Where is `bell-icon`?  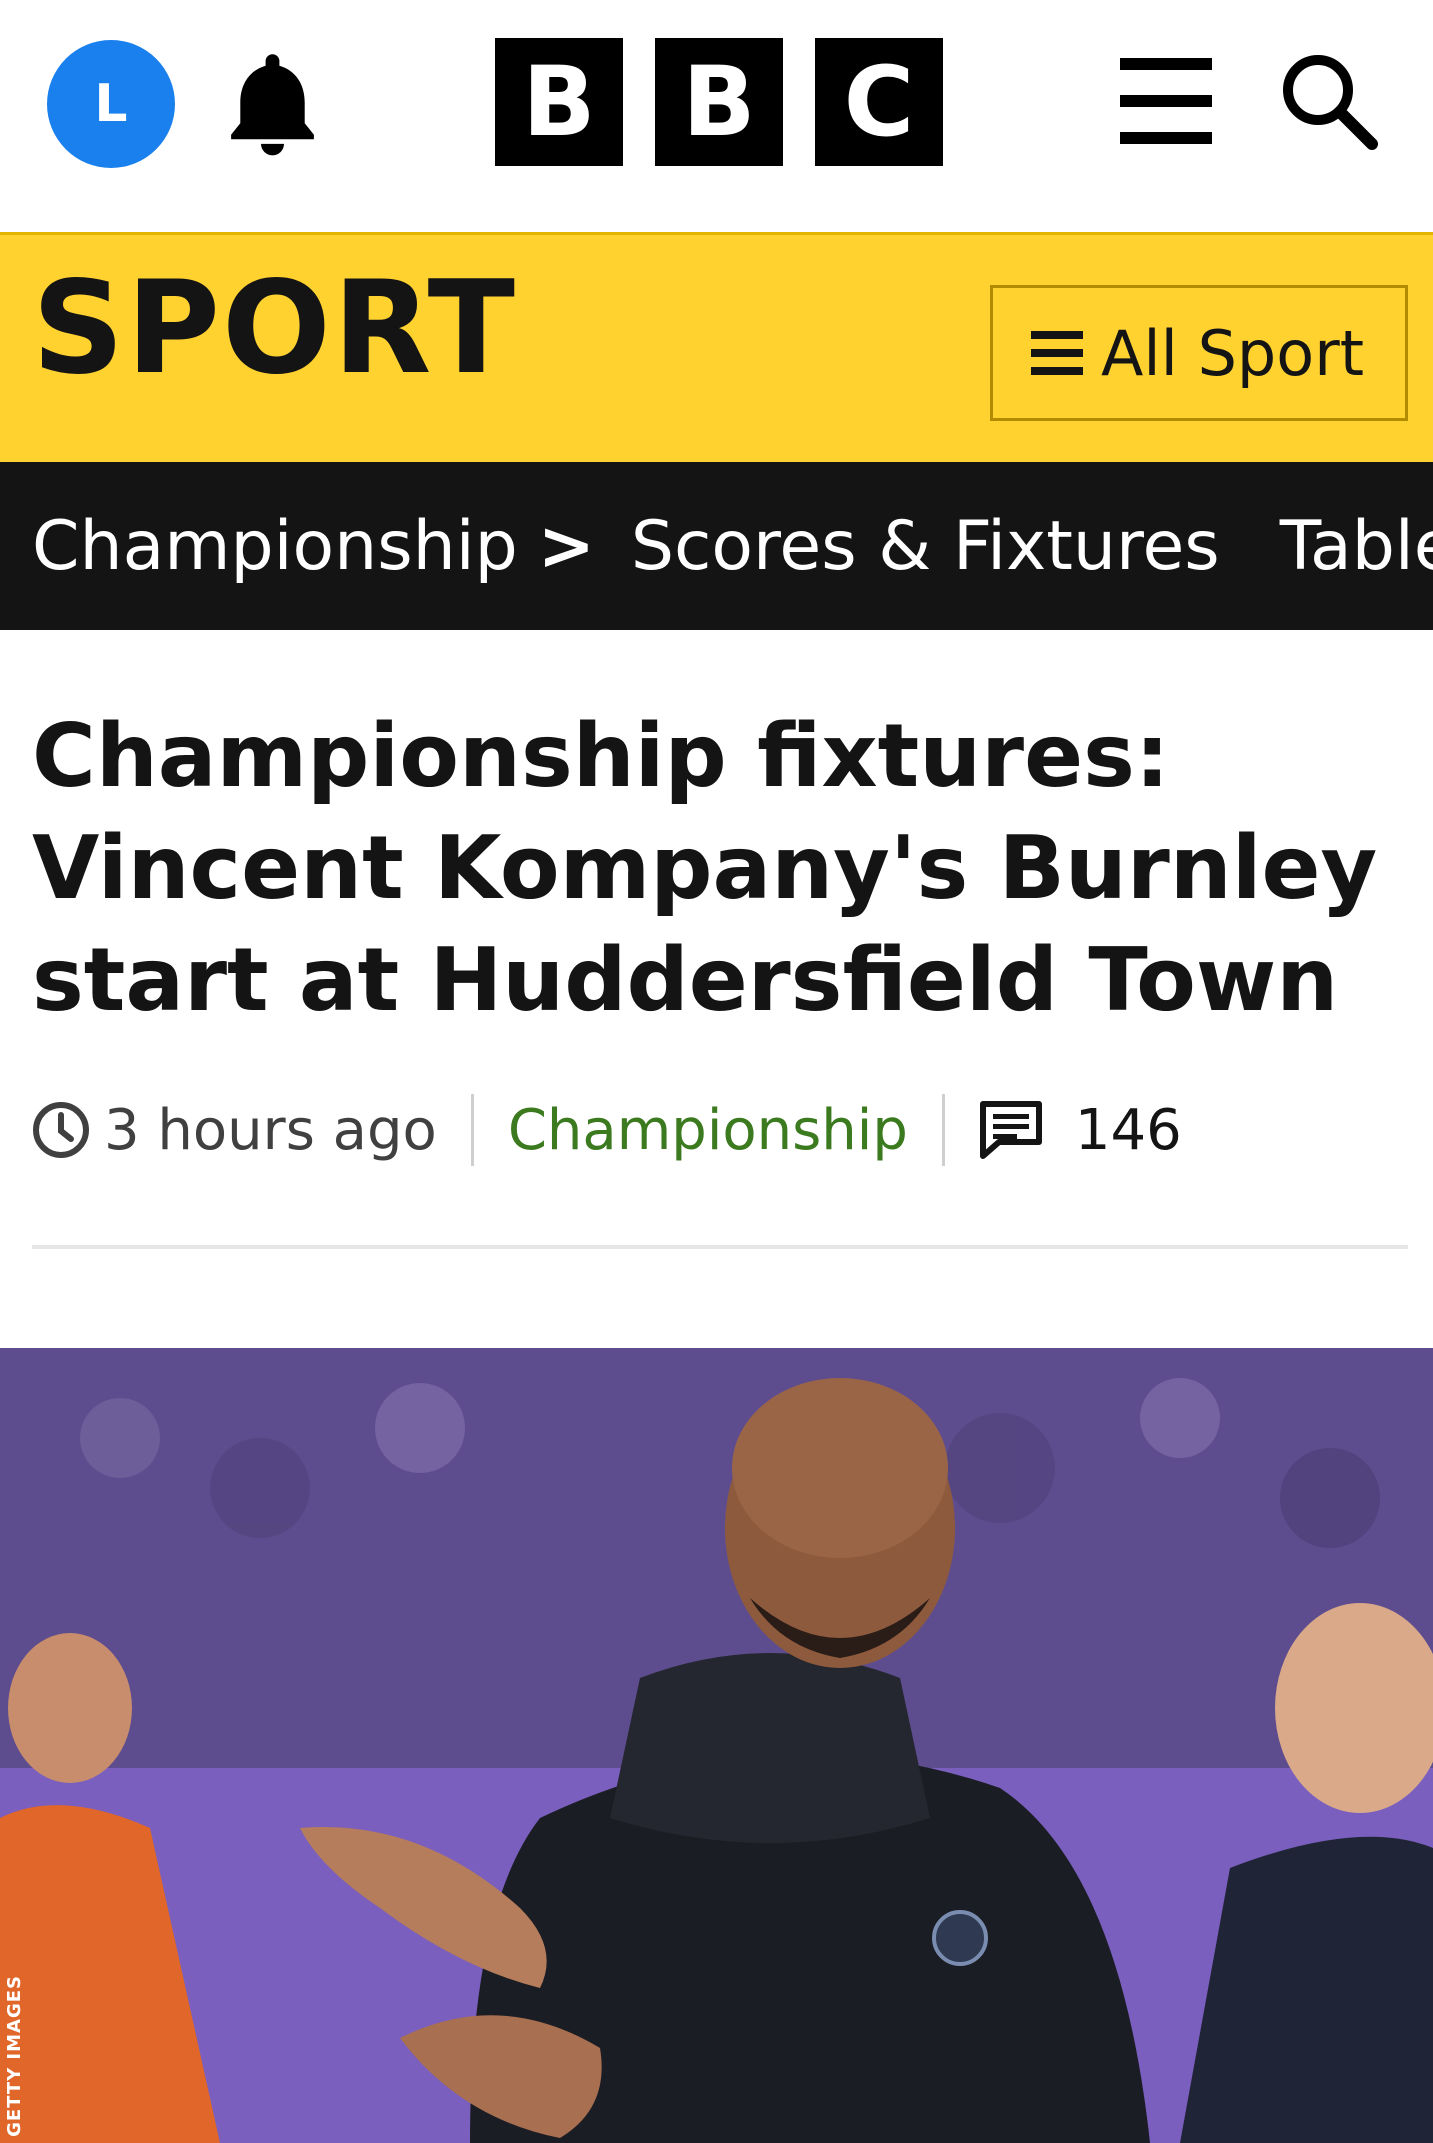 bell-icon is located at coordinates (272, 102).